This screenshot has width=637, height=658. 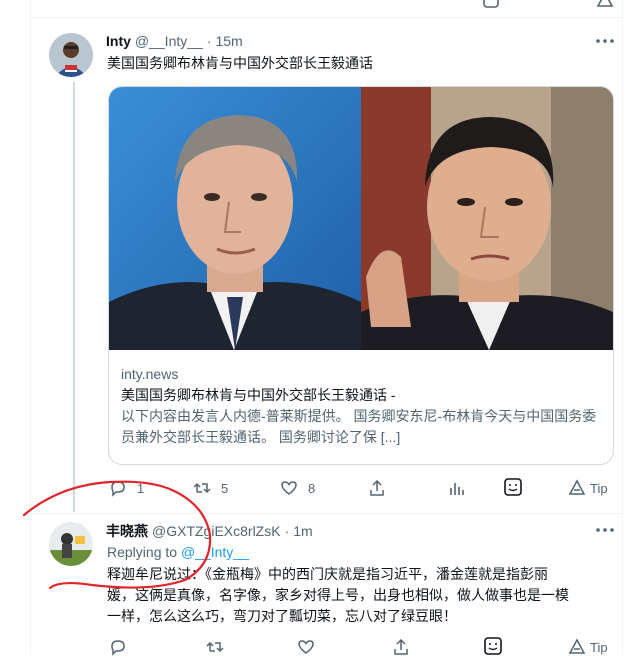 I want to click on tweet-text-line: 媛，这俩是真像，名字像，家乡对得上号，出身也相似，做人做事也是一模, so click(x=338, y=595).